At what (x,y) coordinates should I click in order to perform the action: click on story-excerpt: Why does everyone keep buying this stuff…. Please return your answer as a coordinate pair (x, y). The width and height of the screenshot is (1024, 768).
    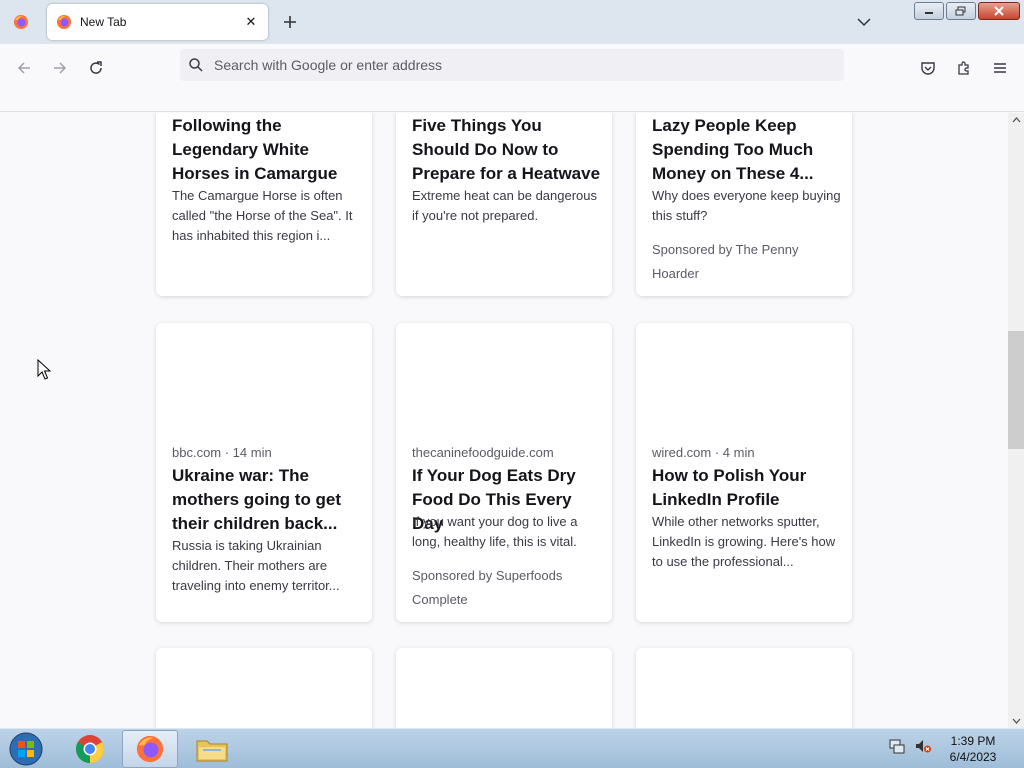
    Looking at the image, I should click on (746, 205).